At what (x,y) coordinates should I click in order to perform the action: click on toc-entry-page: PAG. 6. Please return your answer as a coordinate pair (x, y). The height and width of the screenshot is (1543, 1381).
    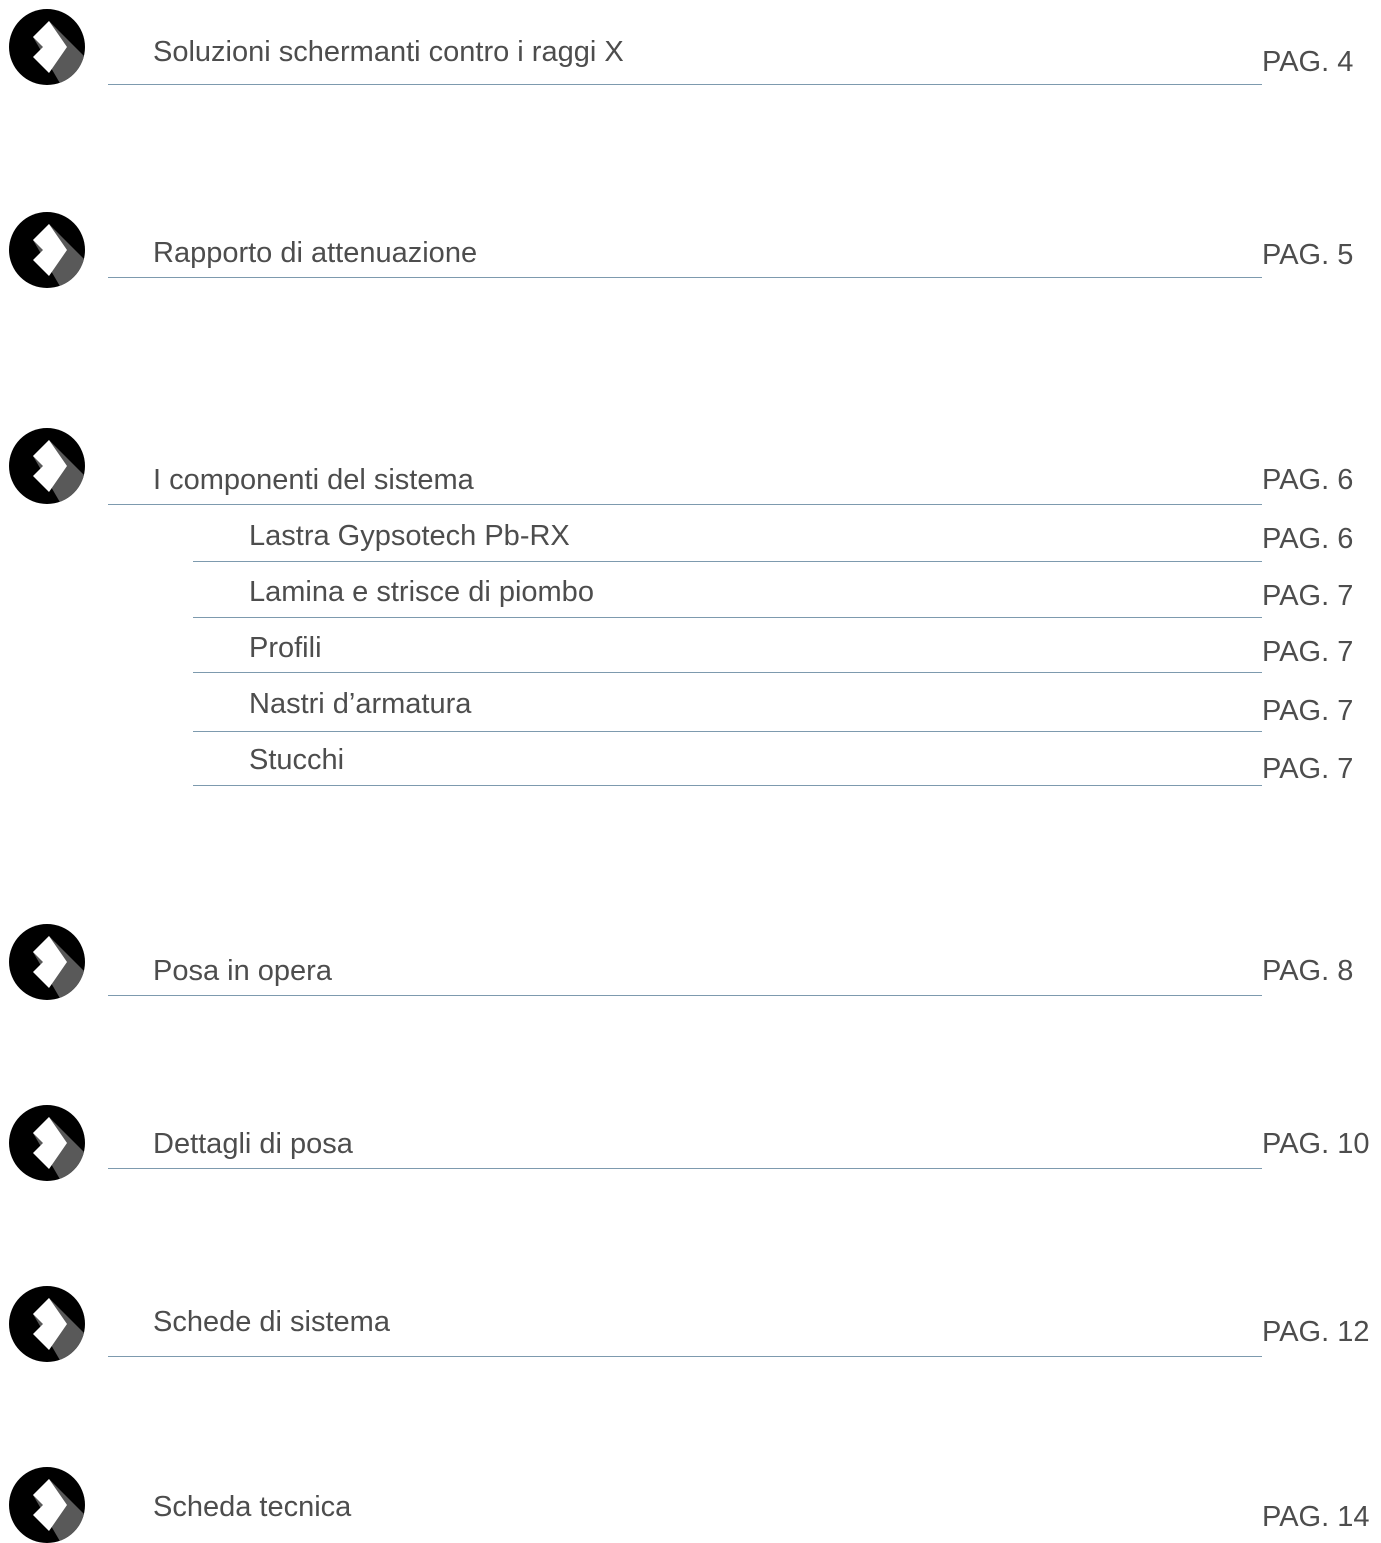
    Looking at the image, I should click on (1308, 480).